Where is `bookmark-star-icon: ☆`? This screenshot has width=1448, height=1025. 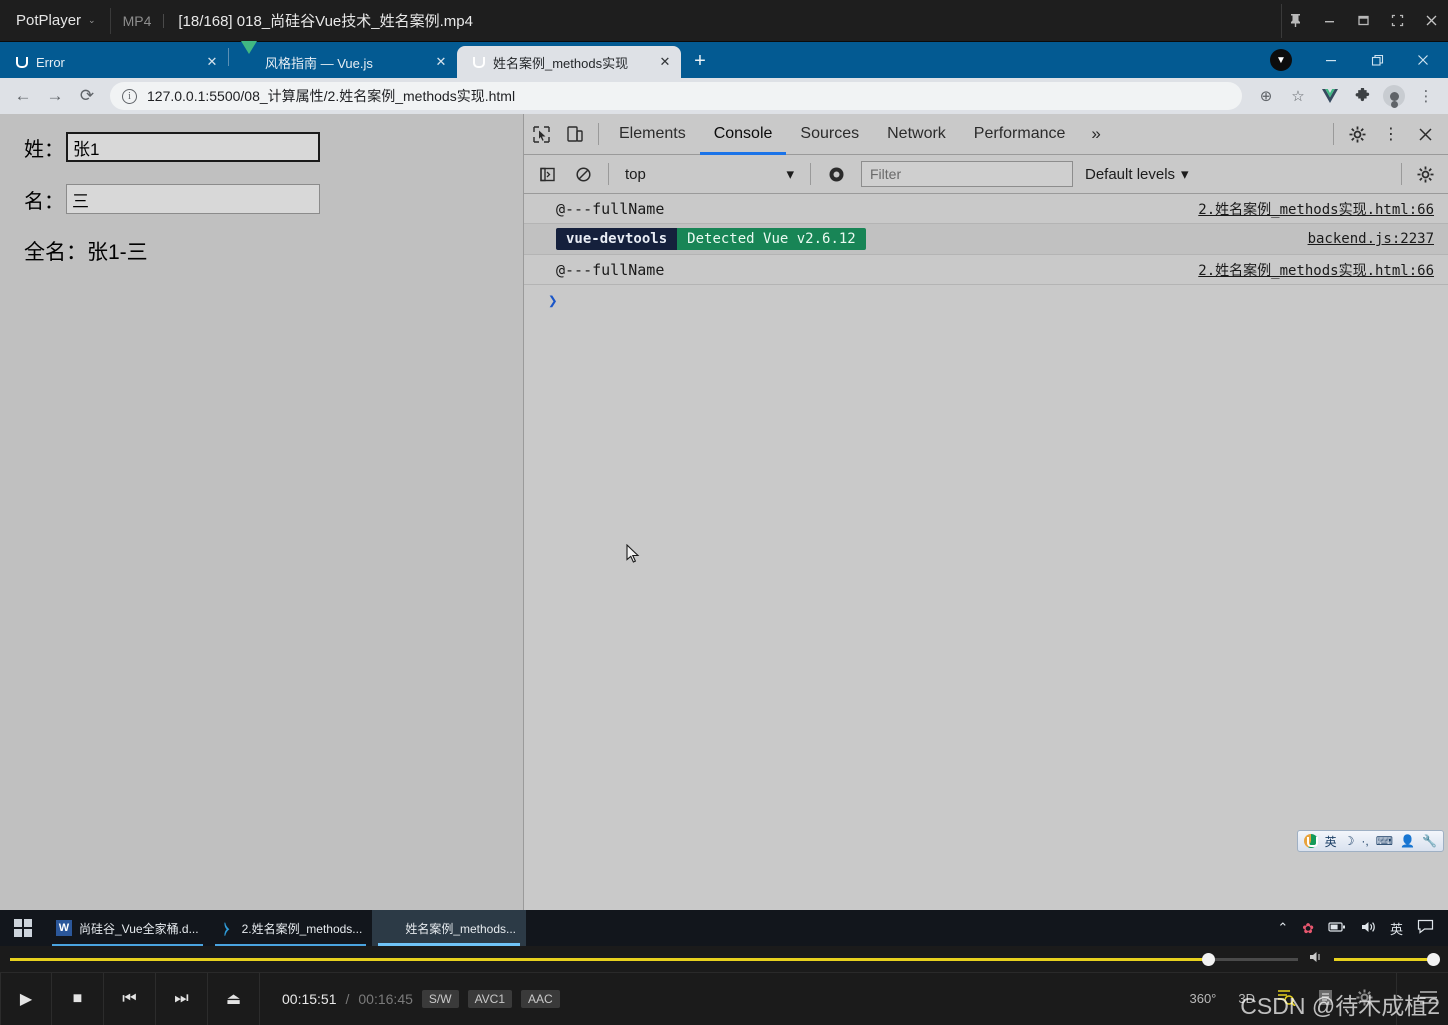 bookmark-star-icon: ☆ is located at coordinates (1298, 96).